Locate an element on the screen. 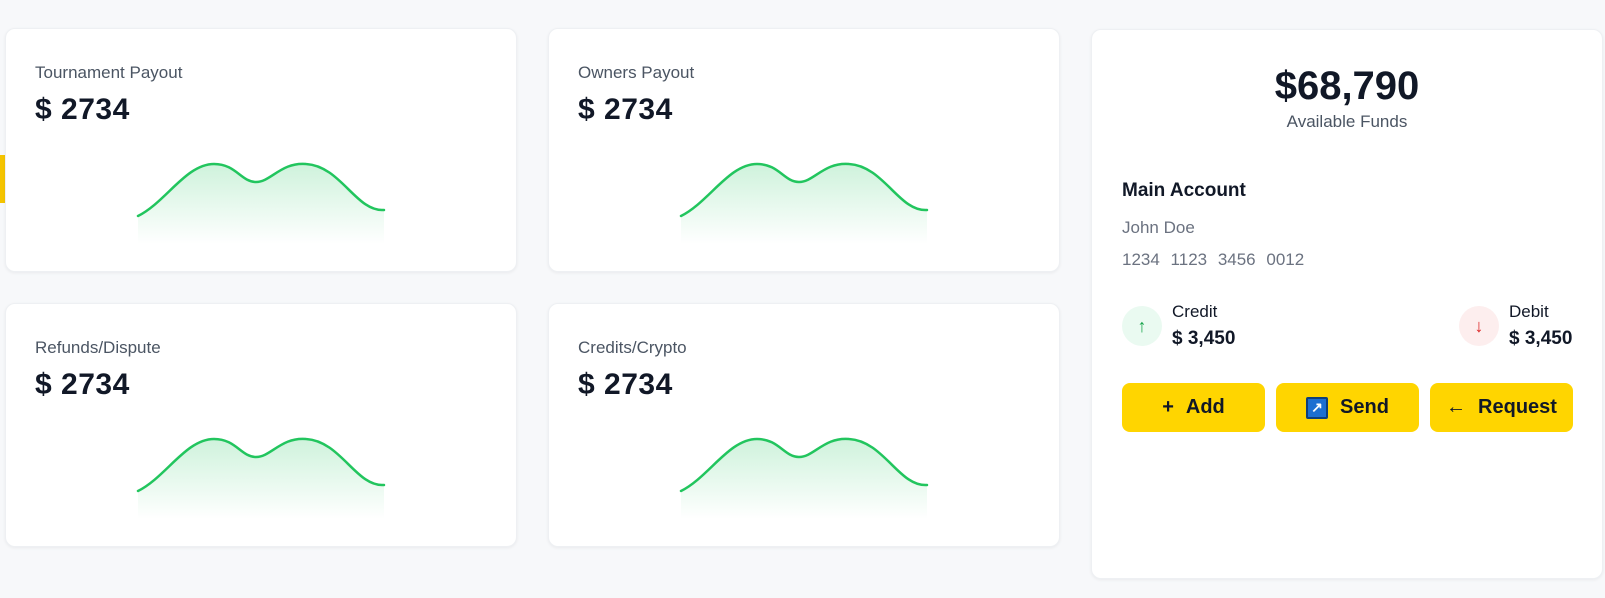  stat-card-credits-crypto: Credits/Crypto $ 2734 is located at coordinates (804, 425).